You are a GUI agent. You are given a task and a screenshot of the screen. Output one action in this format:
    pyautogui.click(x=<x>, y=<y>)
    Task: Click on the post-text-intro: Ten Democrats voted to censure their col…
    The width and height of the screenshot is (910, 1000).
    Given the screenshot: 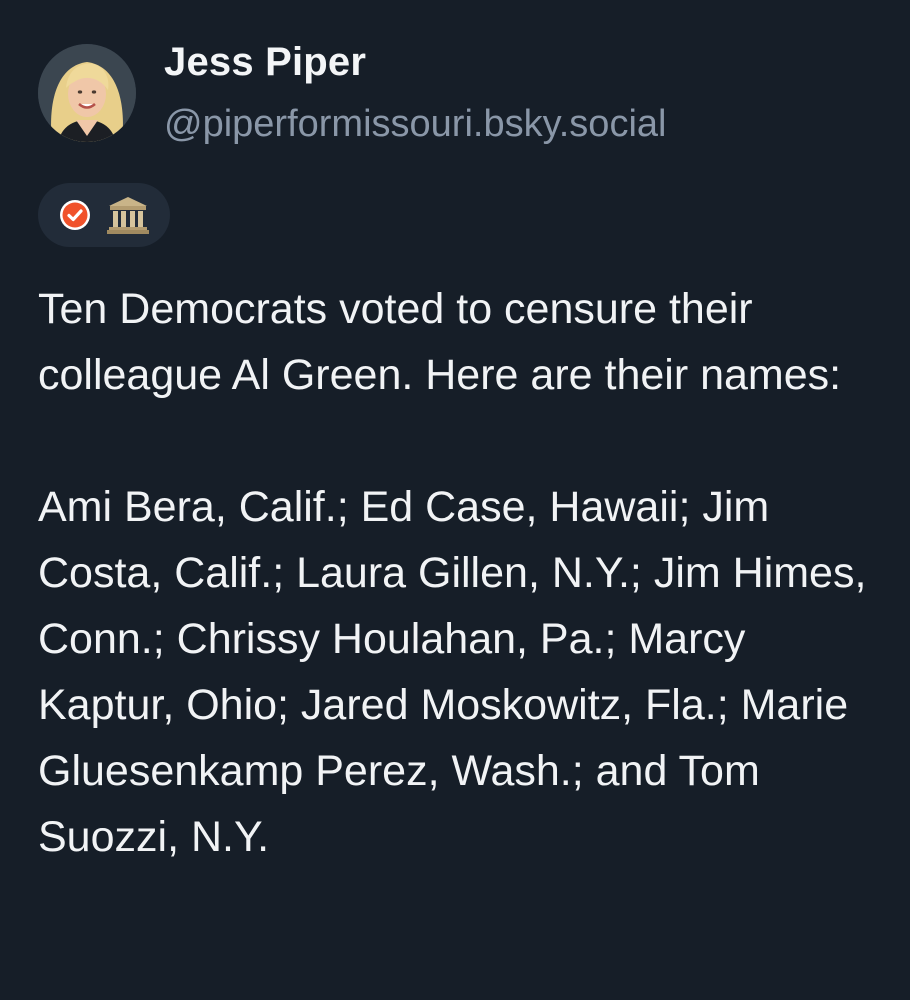 What is the action you would take?
    pyautogui.click(x=440, y=342)
    